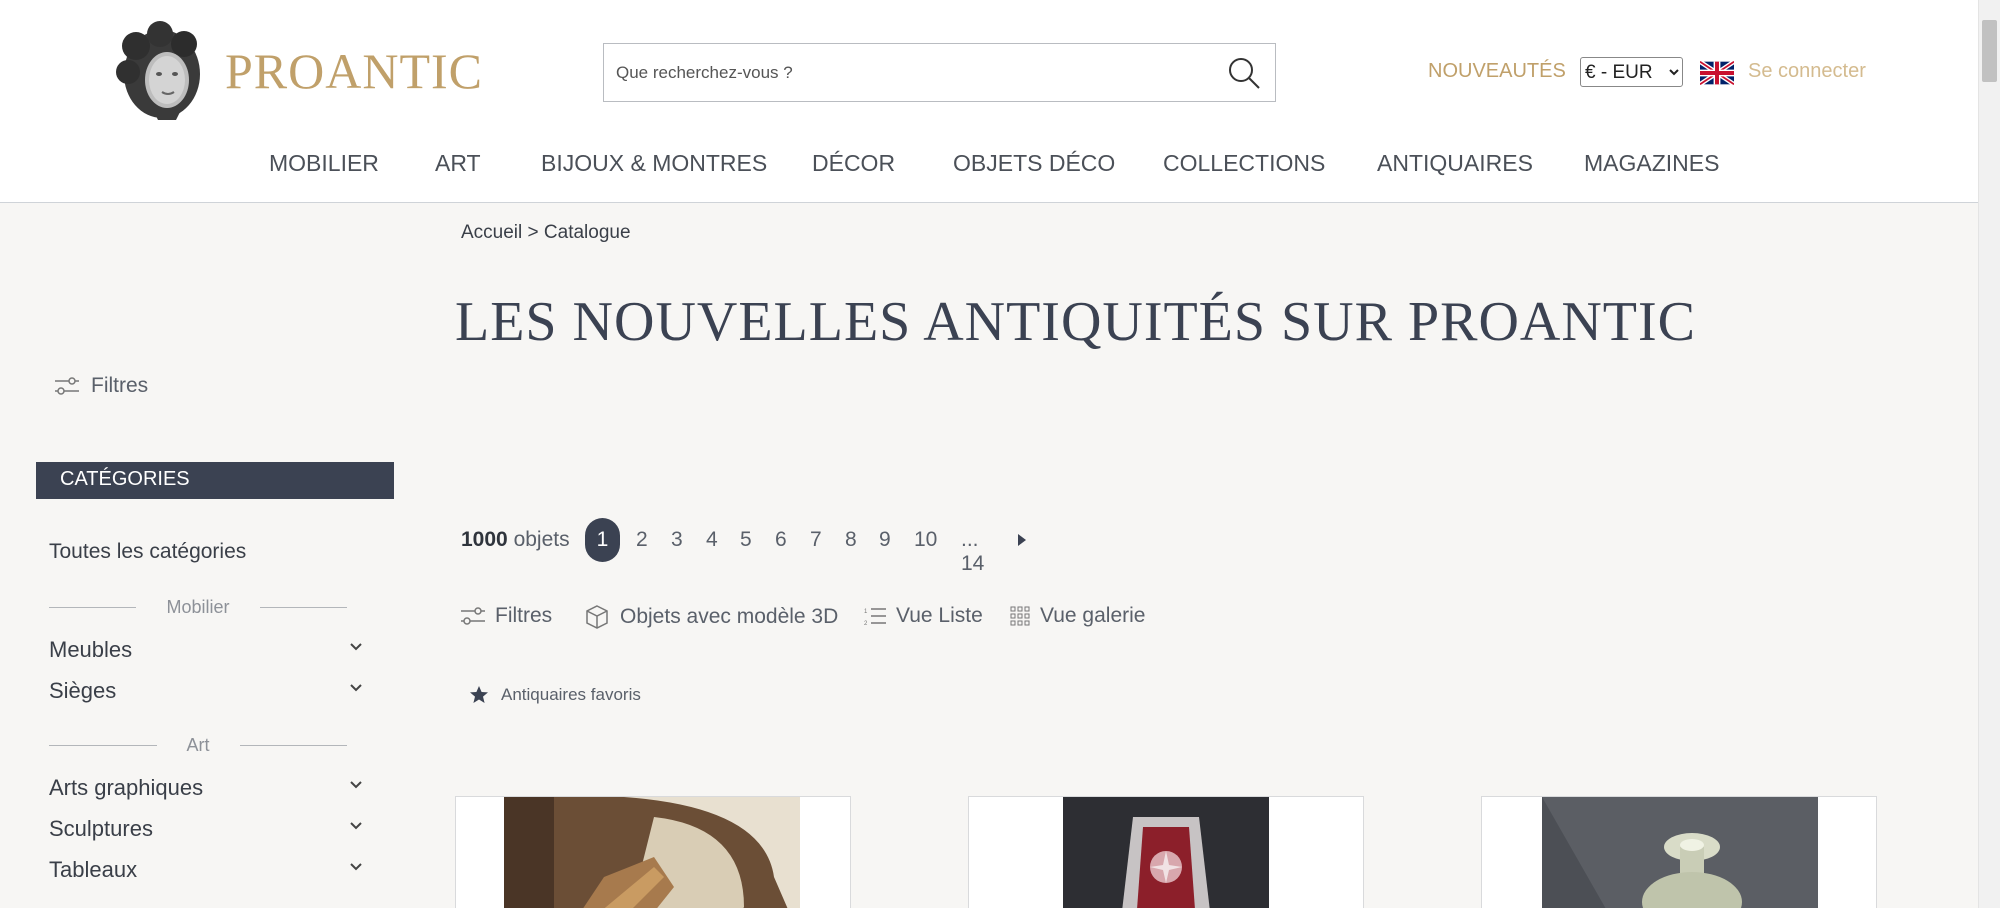 The image size is (2000, 908). What do you see at coordinates (524, 615) in the screenshot?
I see `toolbar-filters-label: Filtres` at bounding box center [524, 615].